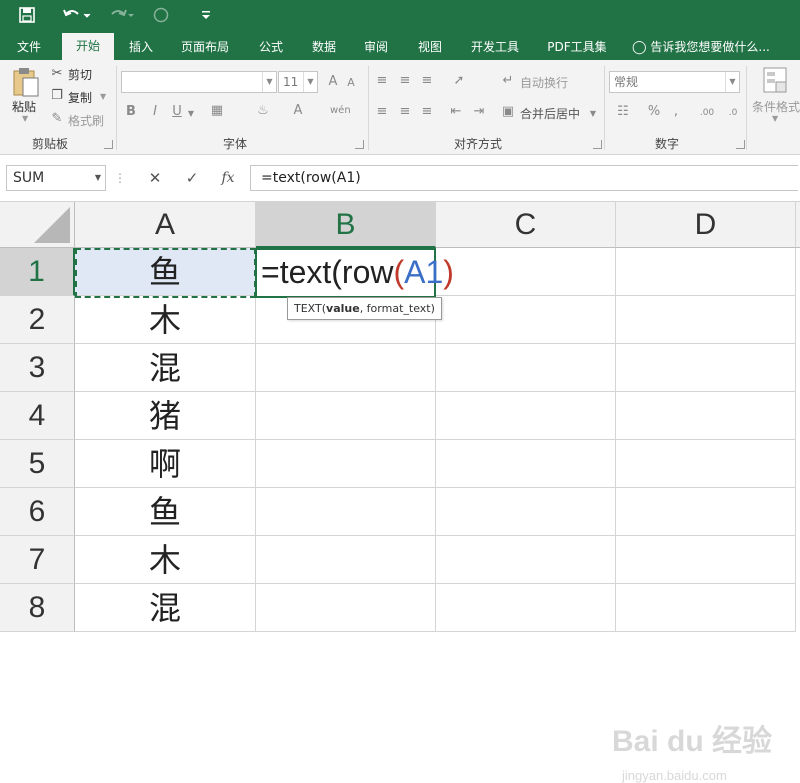 The image size is (800, 783). I want to click on cell-a7: 木, so click(165, 560).